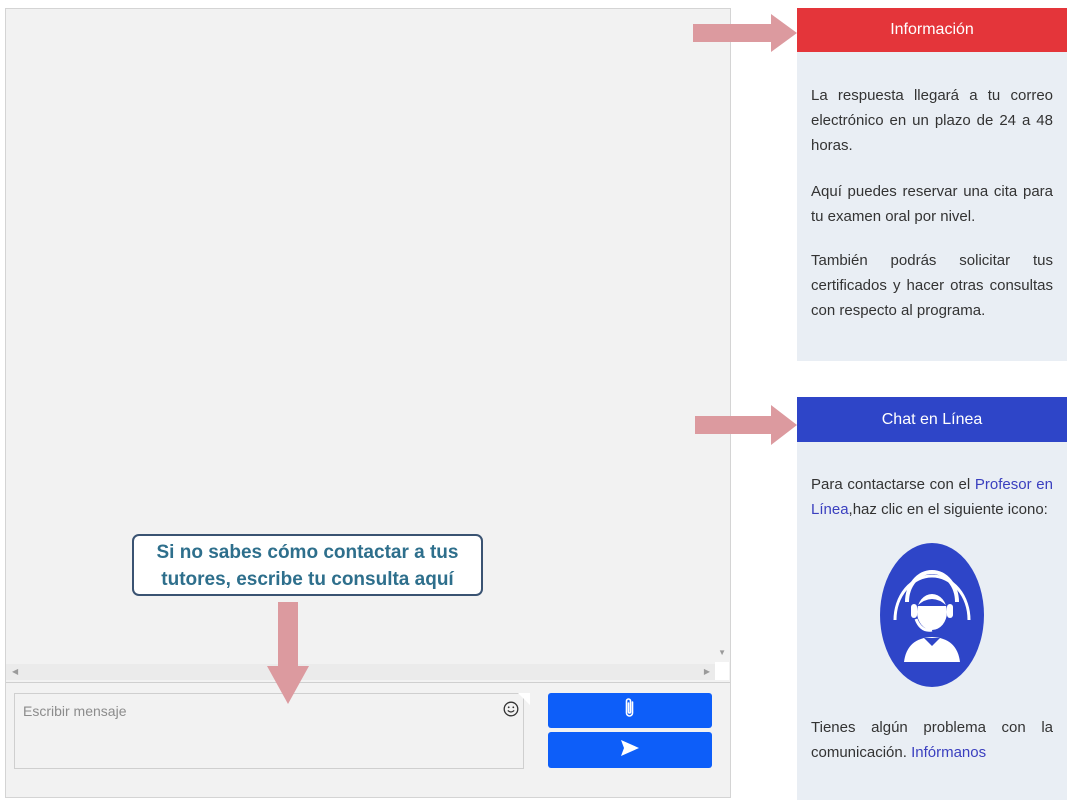 This screenshot has height=800, width=1069. Describe the element at coordinates (707, 672) in the screenshot. I see `scroll-right-arrow-icon: ▶` at that location.